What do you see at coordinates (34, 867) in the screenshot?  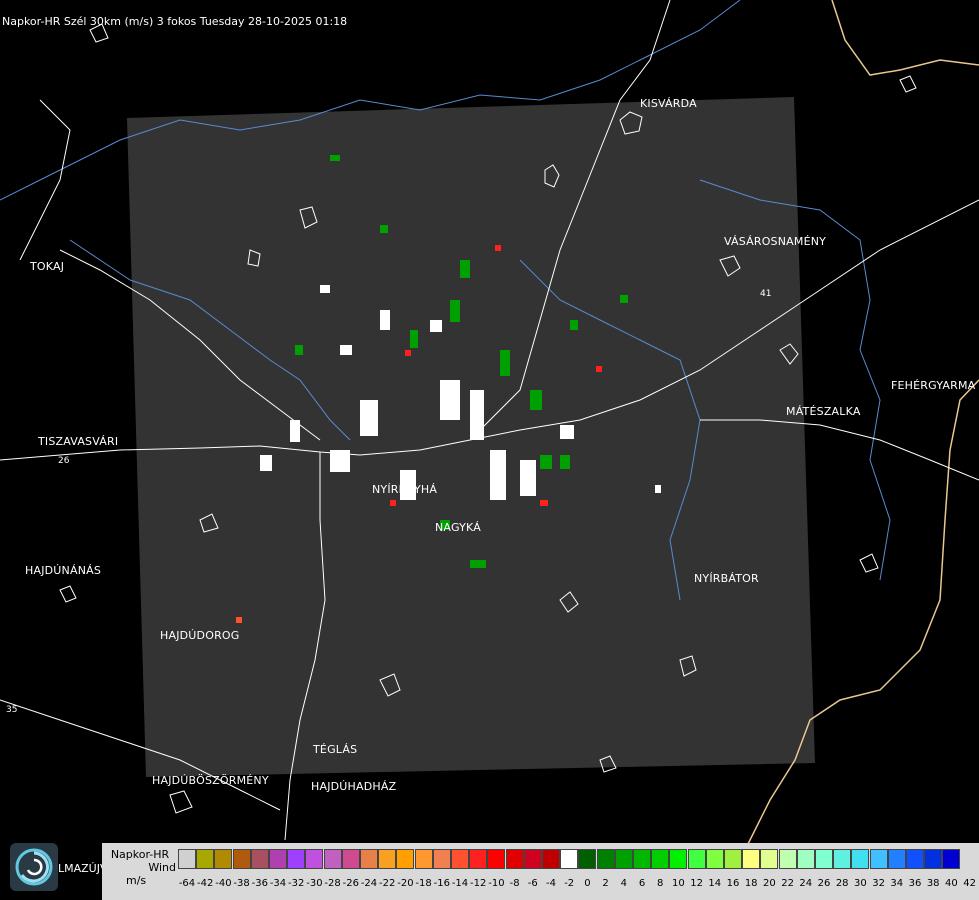 I see `logo-icon` at bounding box center [34, 867].